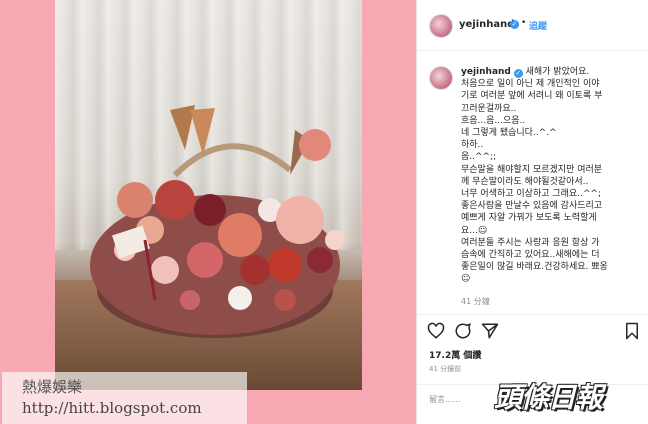 This screenshot has height=424, width=648. What do you see at coordinates (532, 314) in the screenshot?
I see `divider` at bounding box center [532, 314].